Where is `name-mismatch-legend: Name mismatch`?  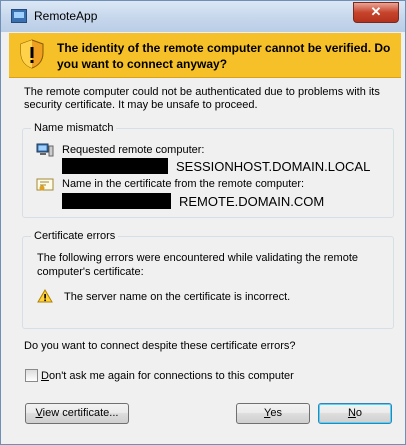
name-mismatch-legend: Name mismatch is located at coordinates (74, 128).